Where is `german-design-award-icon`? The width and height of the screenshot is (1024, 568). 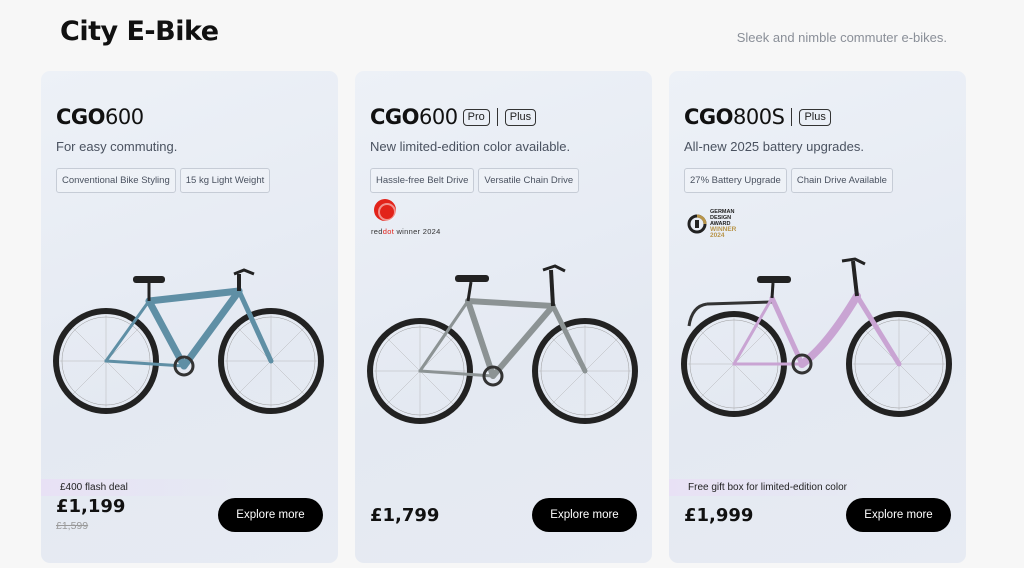
german-design-award-icon is located at coordinates (697, 224).